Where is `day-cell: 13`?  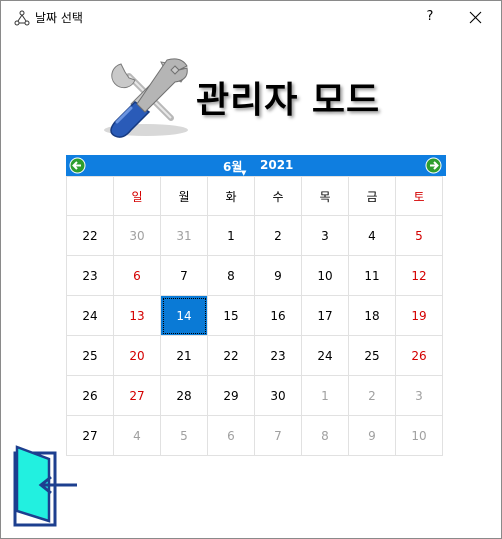 day-cell: 13 is located at coordinates (137, 315).